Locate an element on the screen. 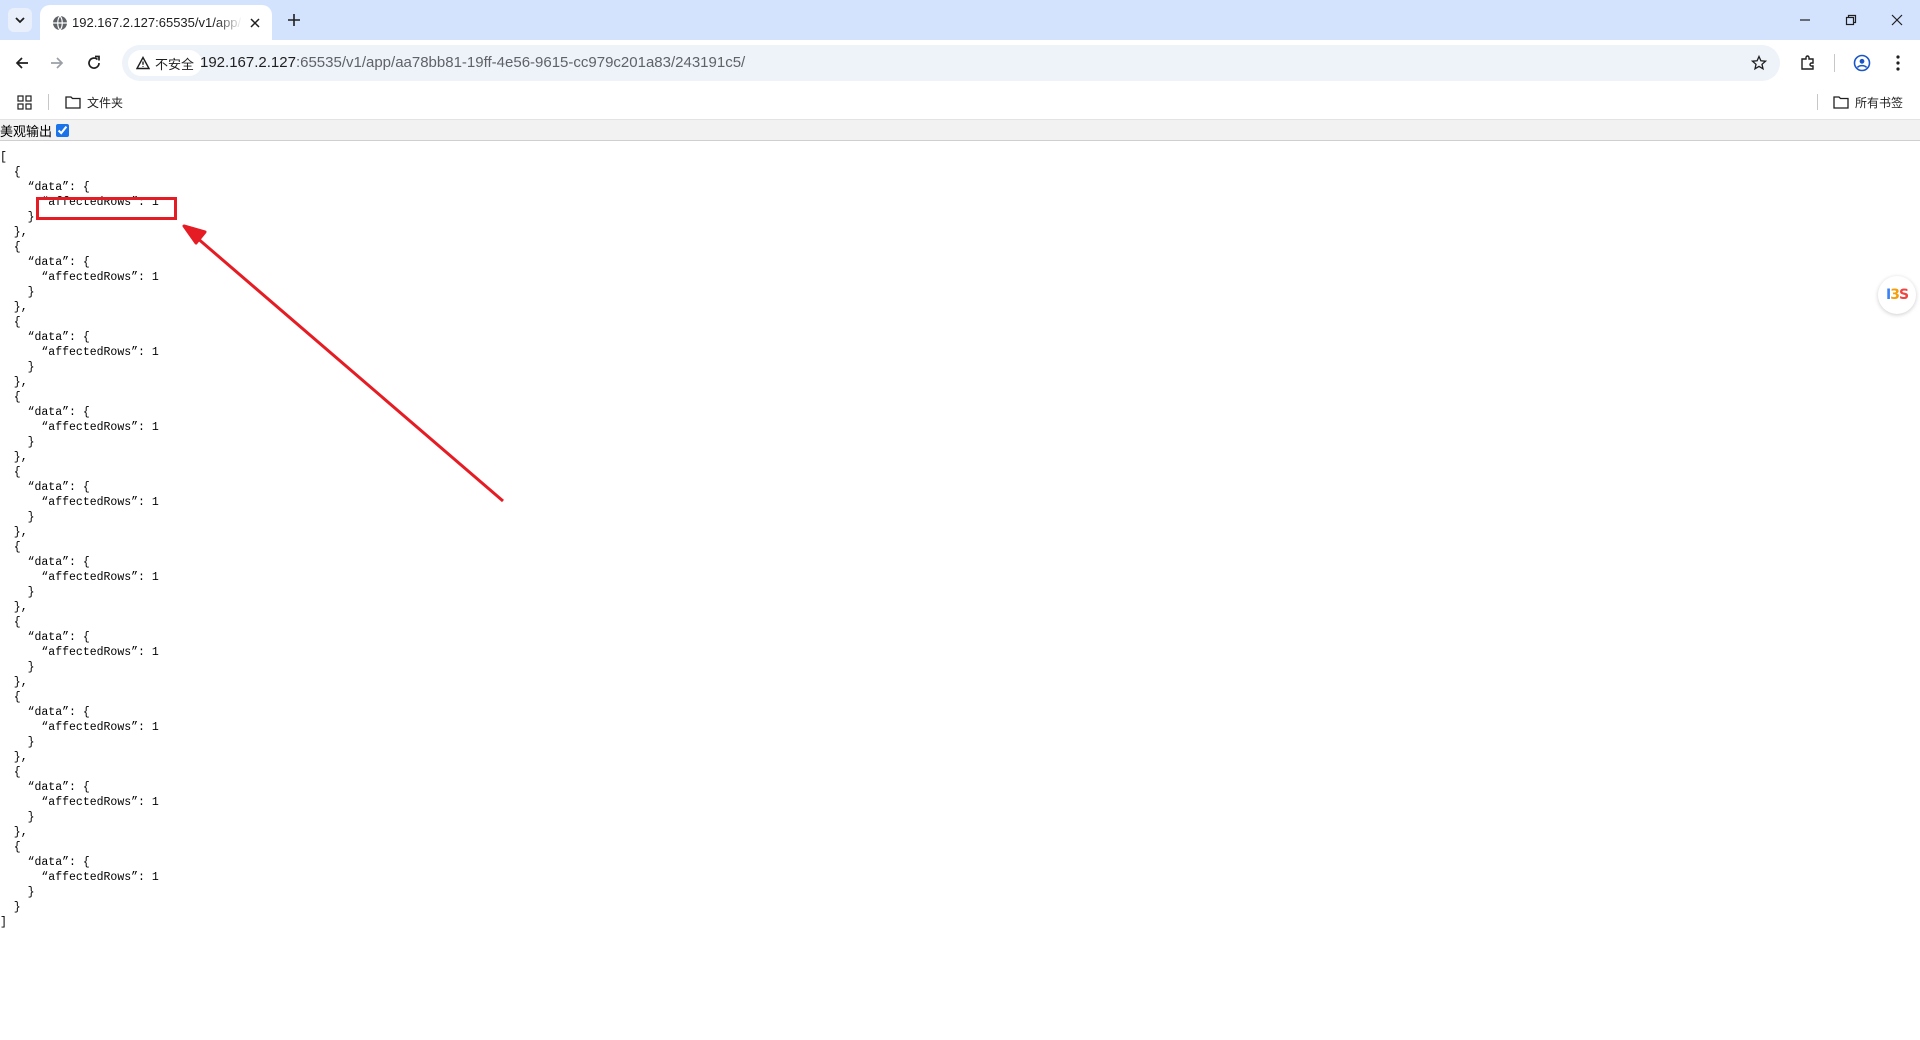  bookmark-folder-label: 文件夹 is located at coordinates (105, 102).